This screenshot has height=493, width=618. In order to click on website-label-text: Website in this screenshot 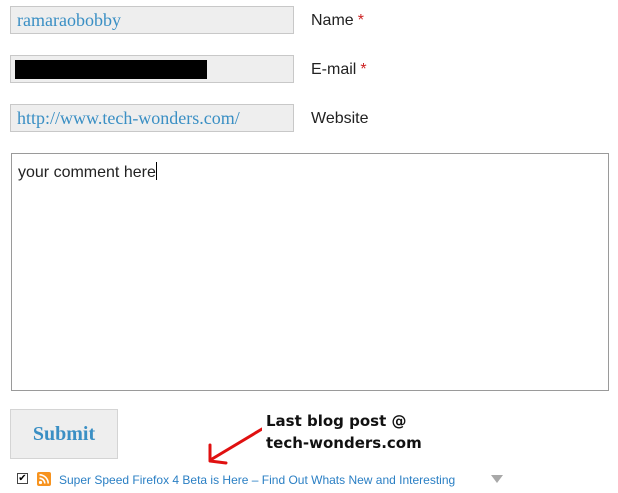, I will do `click(340, 118)`.